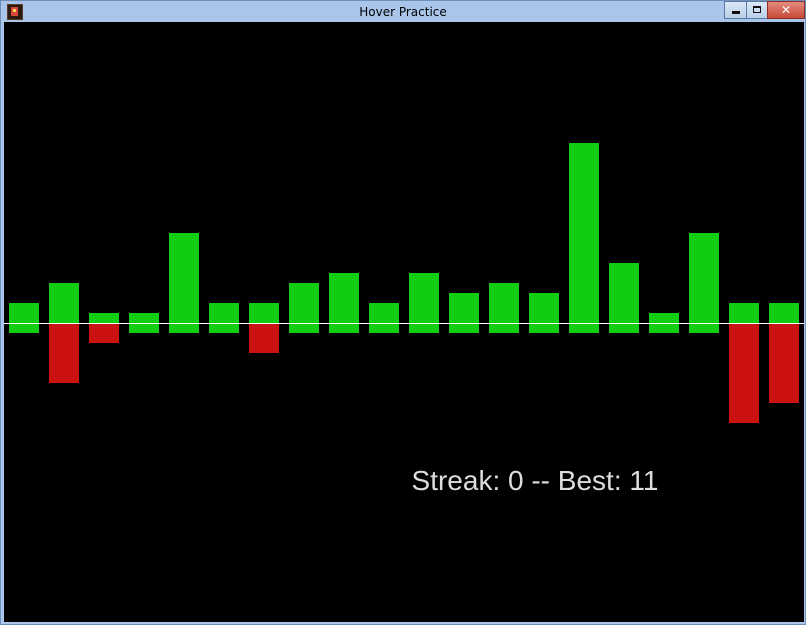 This screenshot has height=625, width=806. I want to click on maximize-icon, so click(757, 9).